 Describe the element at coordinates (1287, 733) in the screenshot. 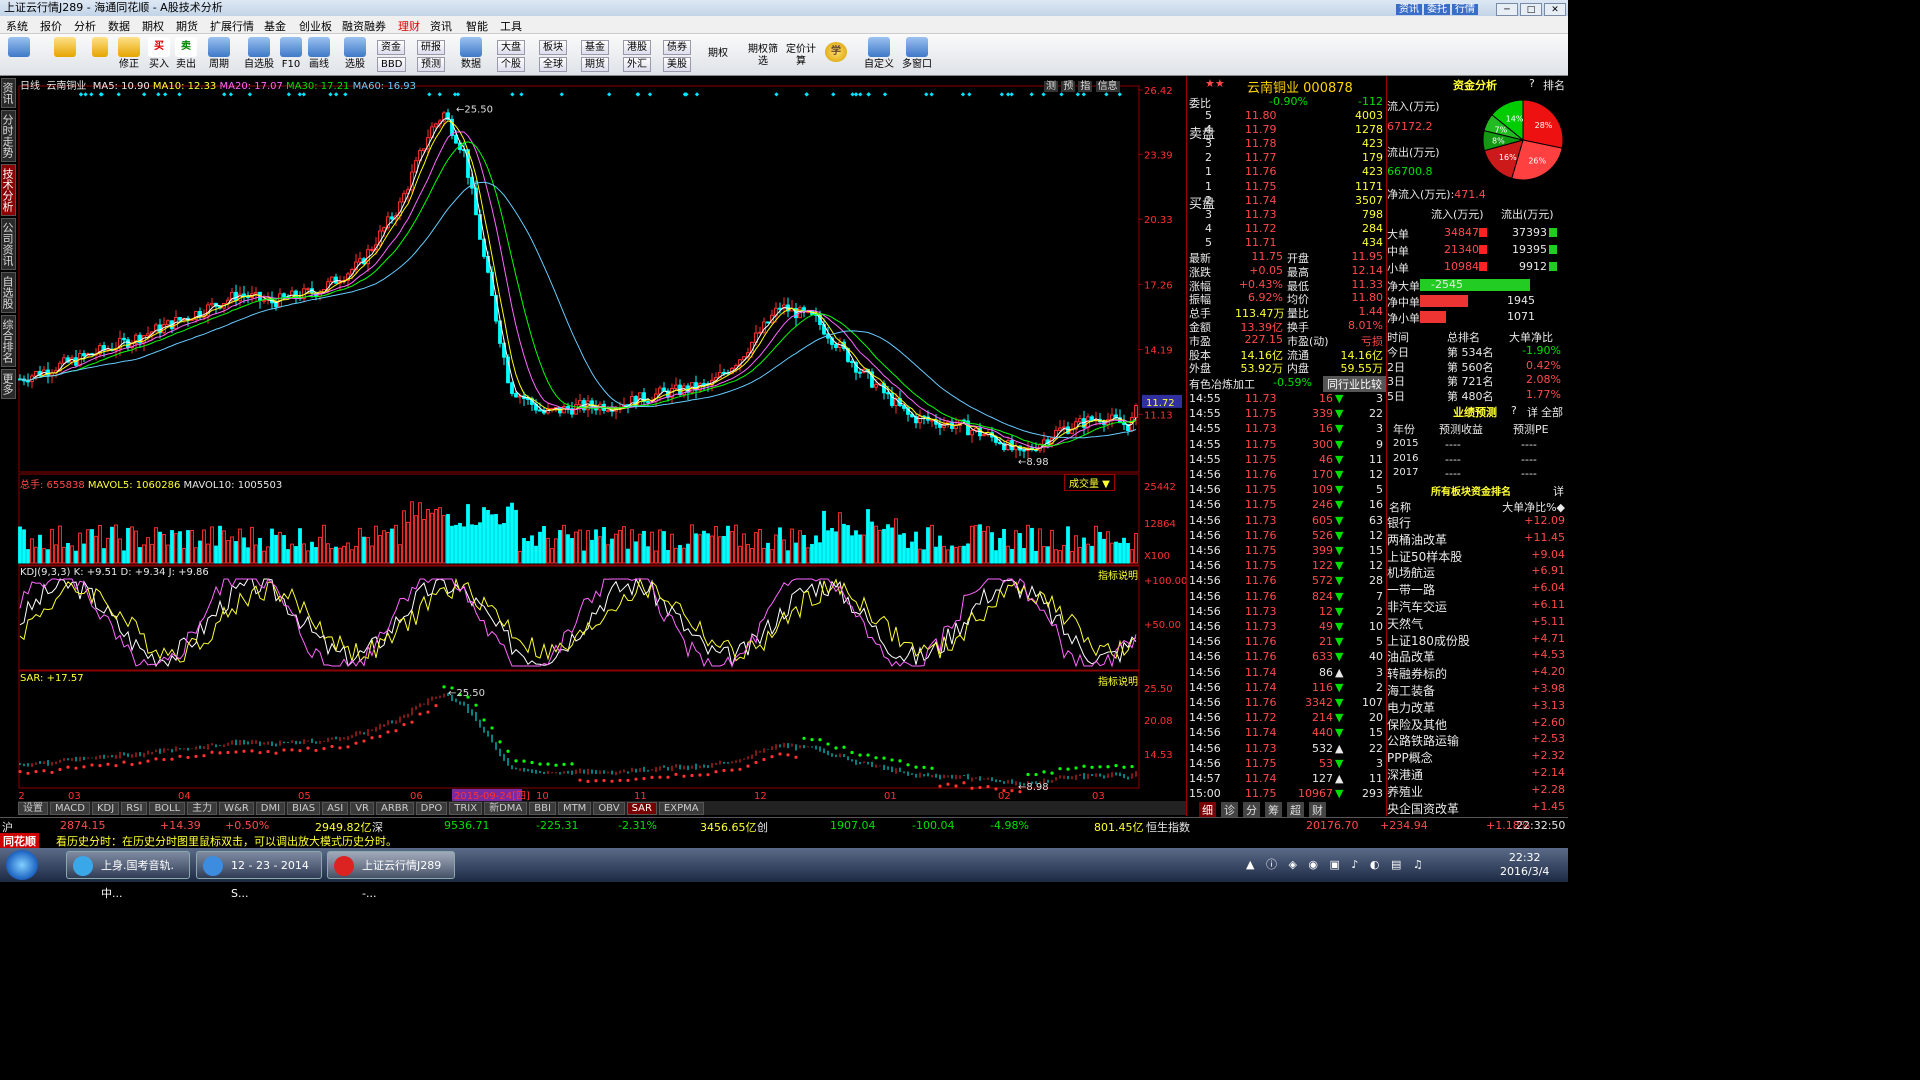

I see `tick-row: 14:56 11.74 440 ▼ 15` at that location.